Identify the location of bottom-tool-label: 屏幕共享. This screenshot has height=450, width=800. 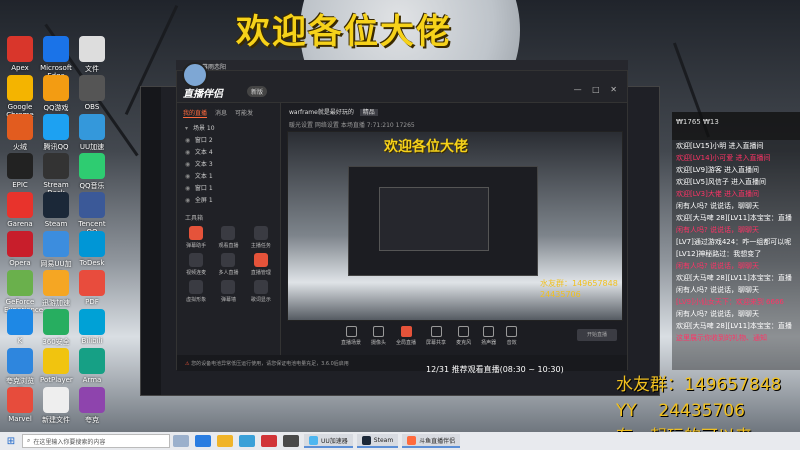
(436, 343).